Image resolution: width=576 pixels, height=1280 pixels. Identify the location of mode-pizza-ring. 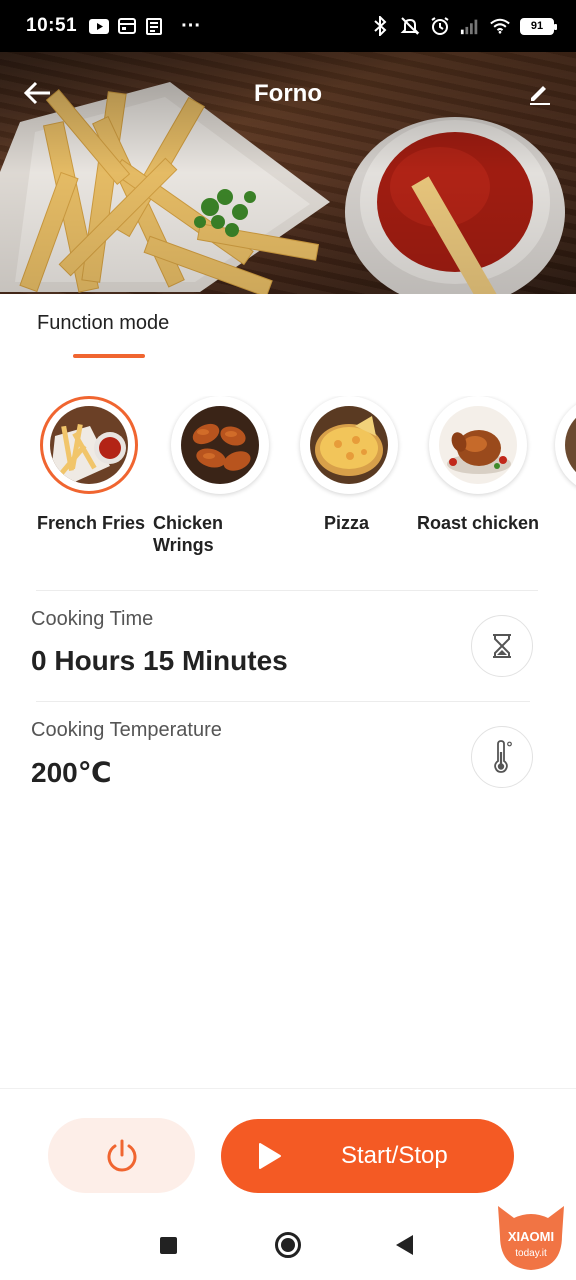
(349, 445).